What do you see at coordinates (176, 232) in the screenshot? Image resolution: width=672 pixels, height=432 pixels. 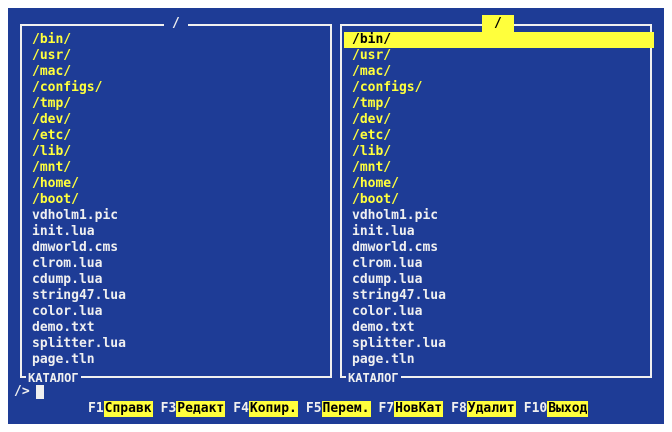 I see `left-file-item: init.lua` at bounding box center [176, 232].